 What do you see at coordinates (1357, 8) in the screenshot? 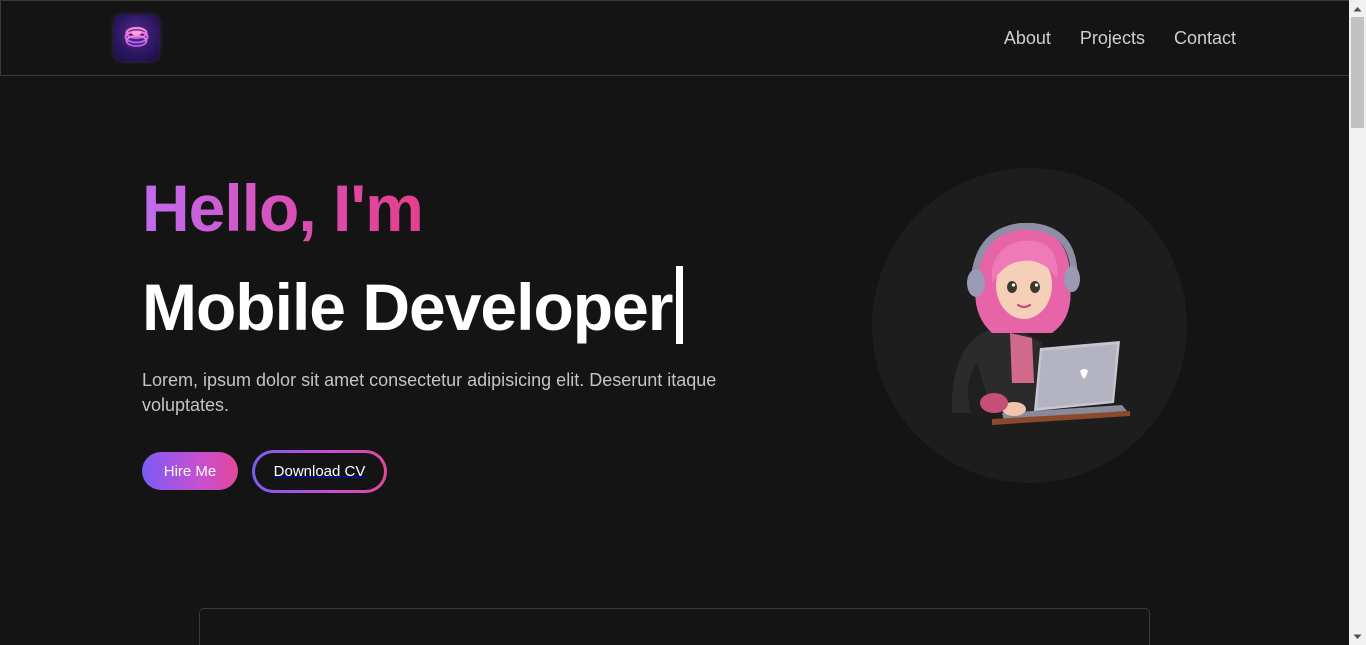
I see `scroll-up-icon` at bounding box center [1357, 8].